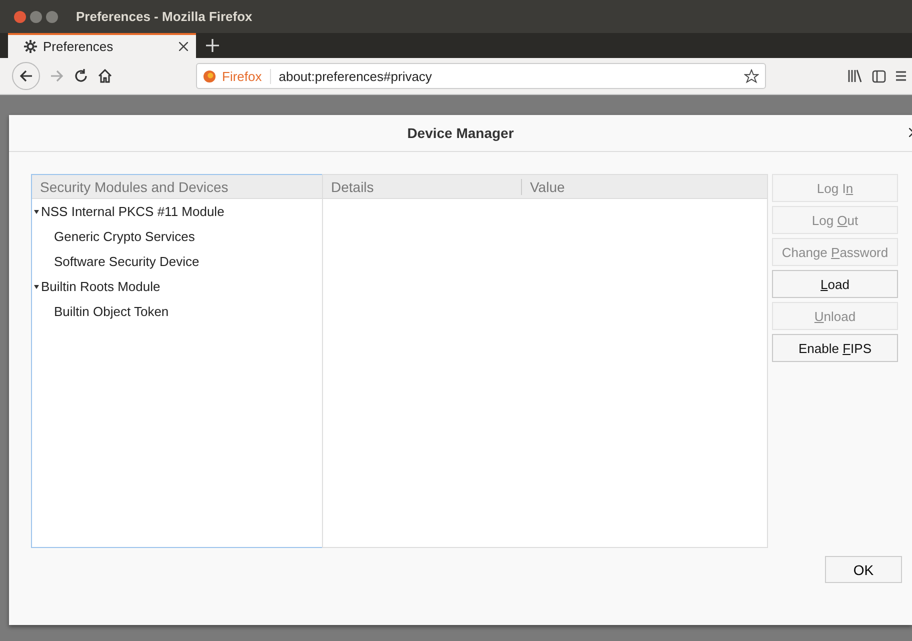 This screenshot has width=912, height=641. Describe the element at coordinates (751, 76) in the screenshot. I see `star-icon` at that location.